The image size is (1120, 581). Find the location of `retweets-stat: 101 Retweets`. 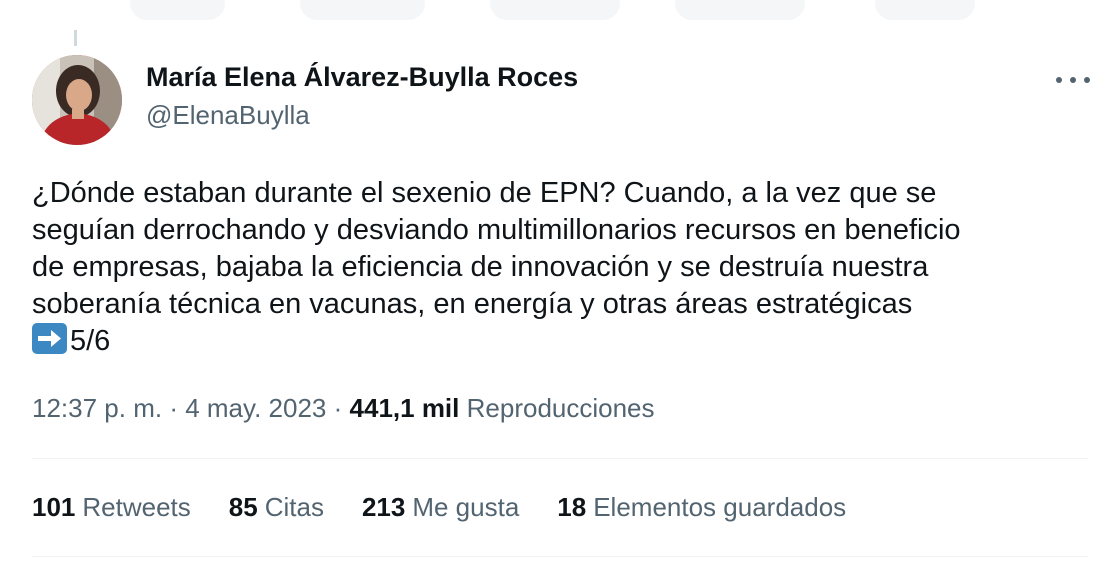

retweets-stat: 101 Retweets is located at coordinates (111, 507).